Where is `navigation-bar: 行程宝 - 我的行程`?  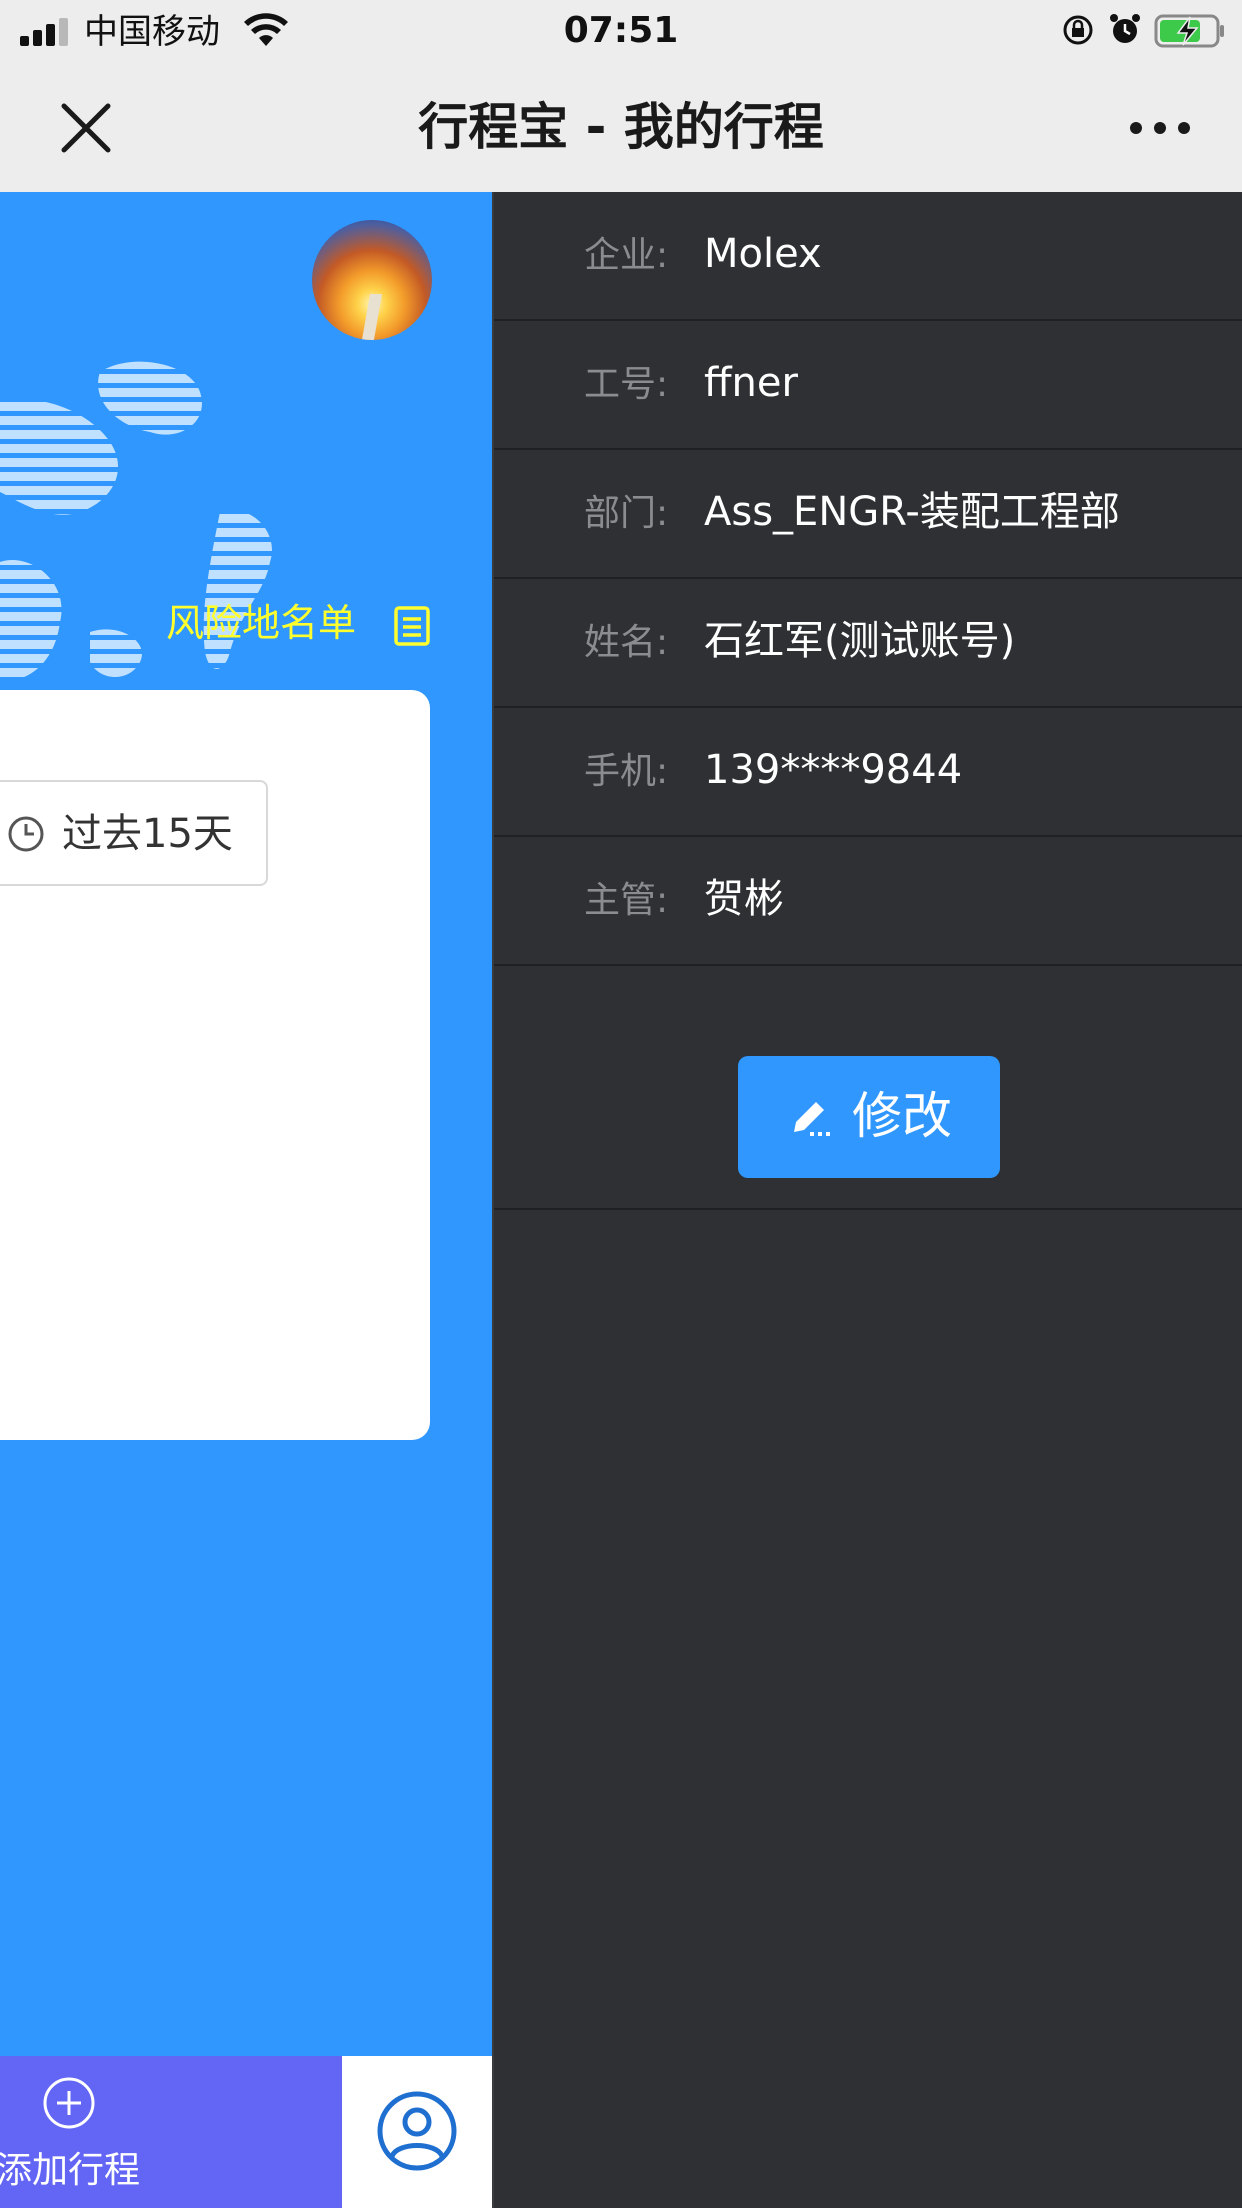 navigation-bar: 行程宝 - 我的行程 is located at coordinates (621, 128).